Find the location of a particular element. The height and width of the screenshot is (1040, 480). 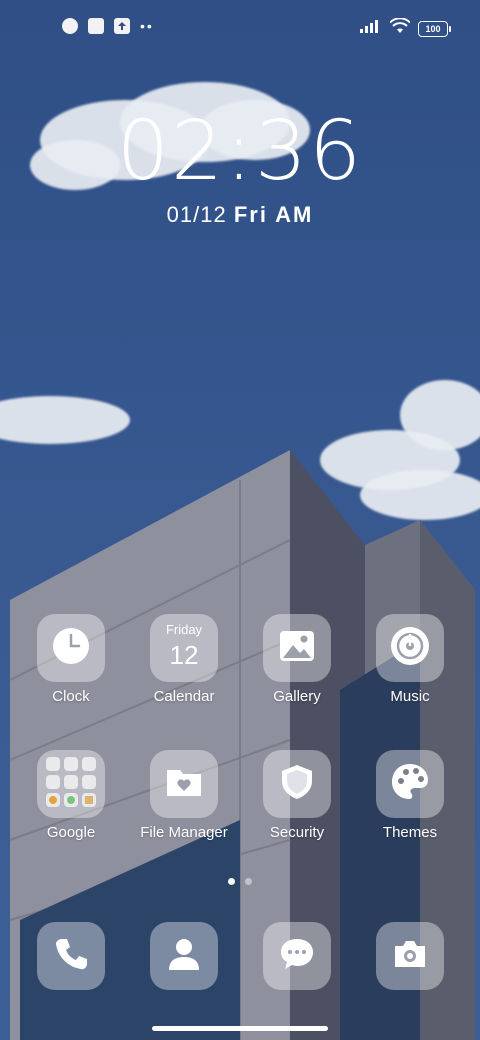

app-notification-icon is located at coordinates (70, 26).